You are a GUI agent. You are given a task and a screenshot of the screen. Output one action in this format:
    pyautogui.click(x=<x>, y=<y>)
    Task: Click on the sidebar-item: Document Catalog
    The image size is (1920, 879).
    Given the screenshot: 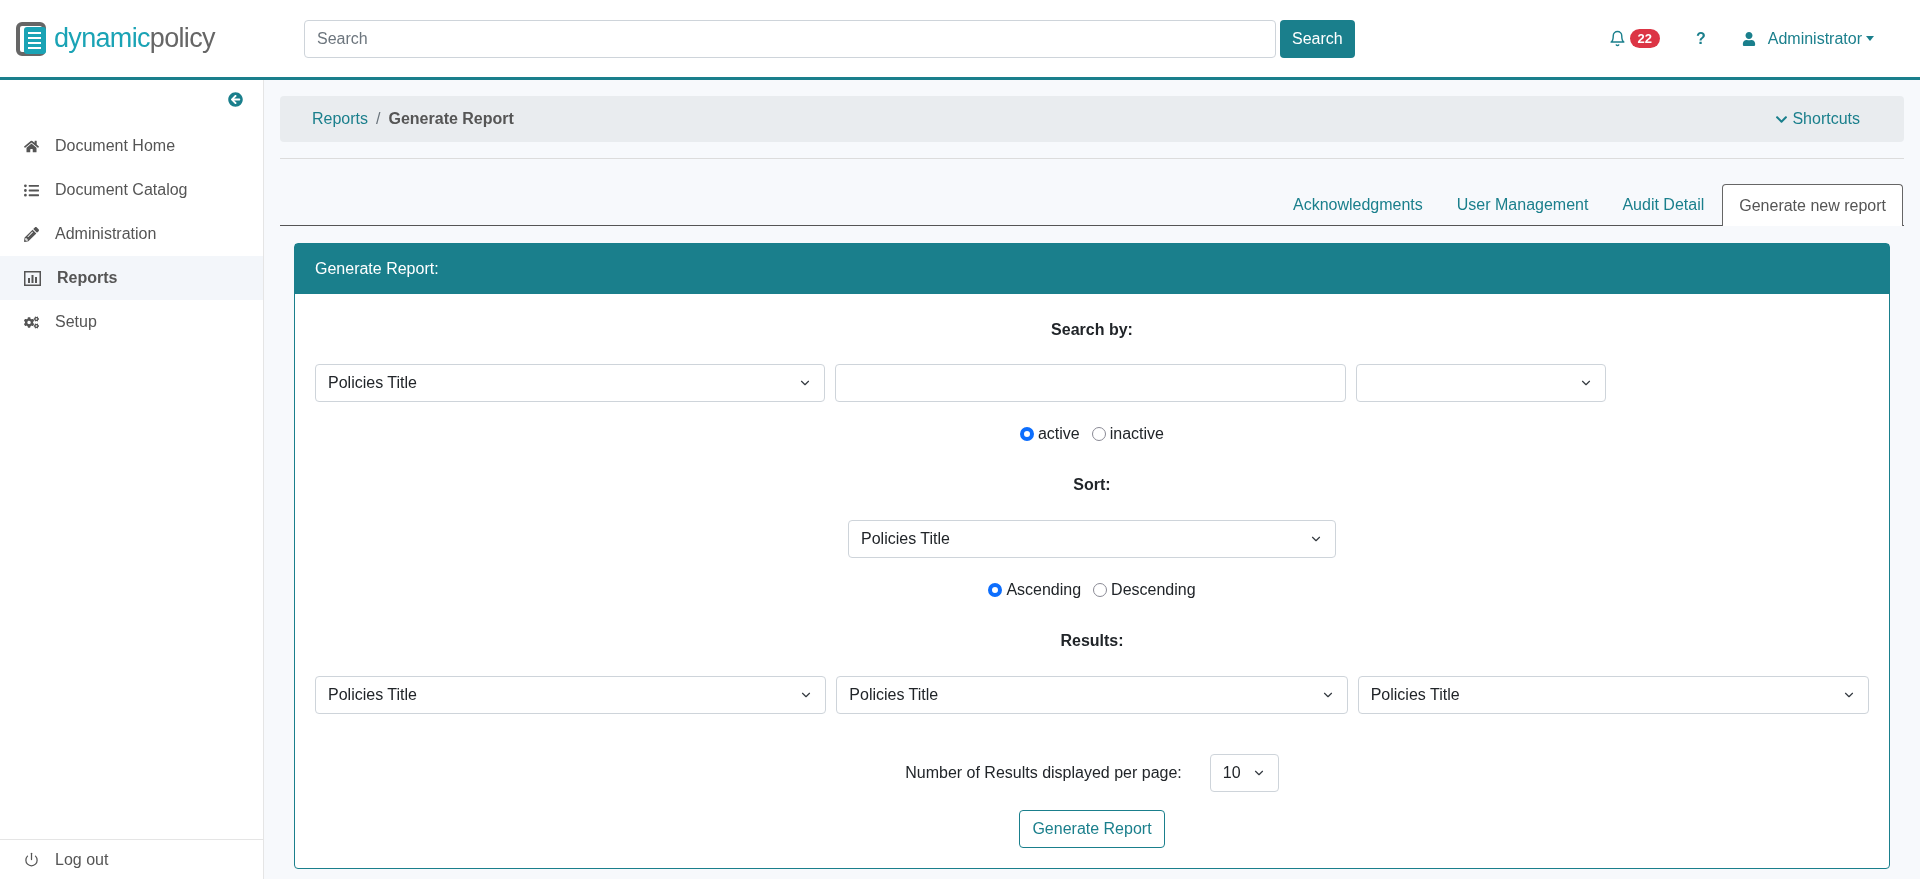 What is the action you would take?
    pyautogui.click(x=131, y=190)
    